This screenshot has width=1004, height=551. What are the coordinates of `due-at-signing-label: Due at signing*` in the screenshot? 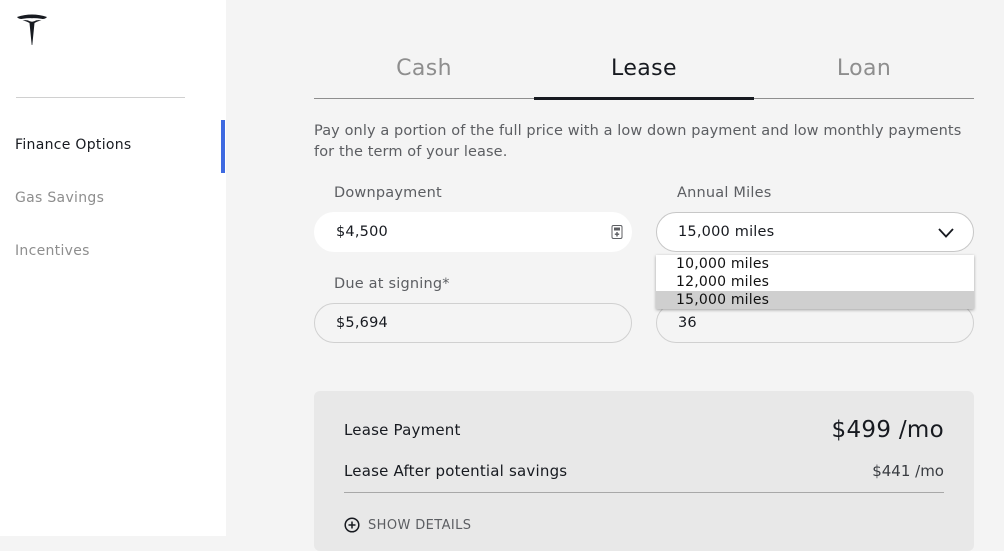 It's located at (392, 284).